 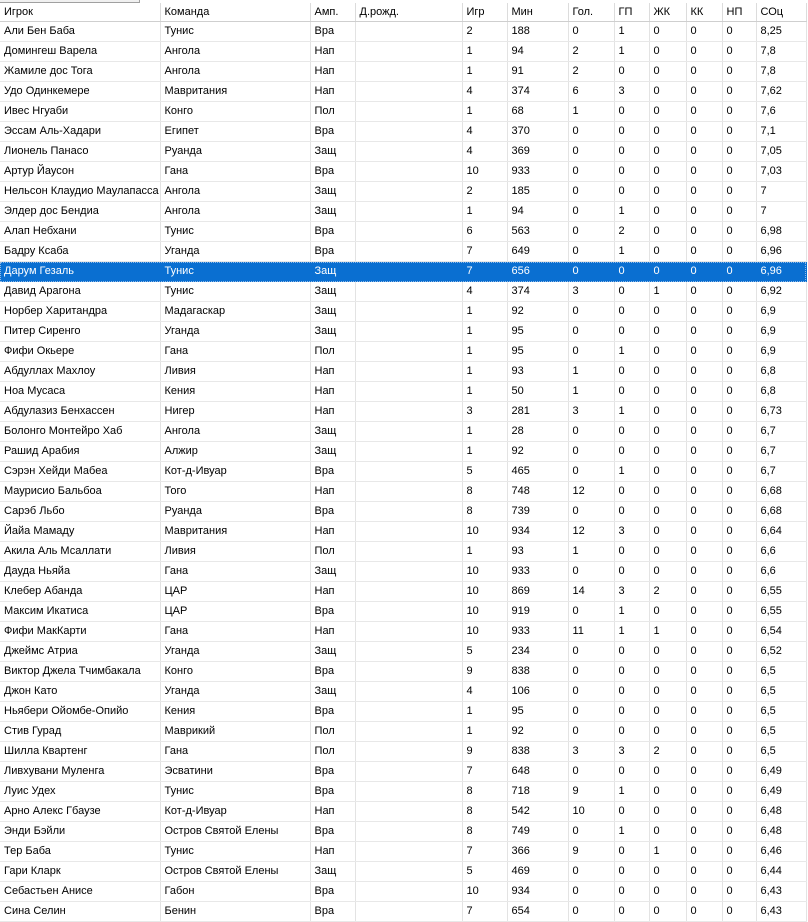 I want to click on minutes-cell: 649, so click(x=538, y=251).